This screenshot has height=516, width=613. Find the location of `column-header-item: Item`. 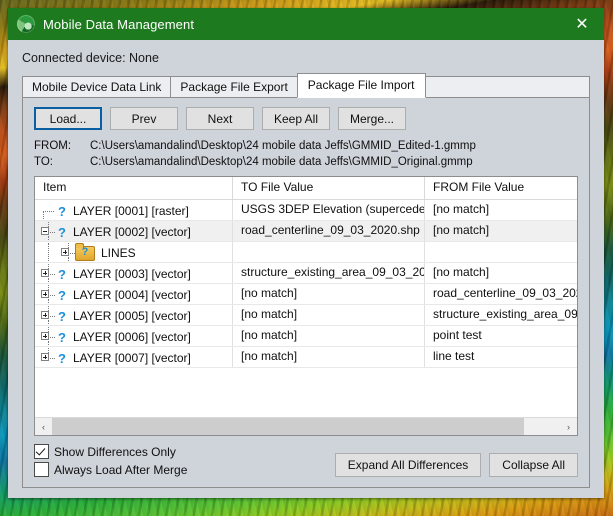

column-header-item: Item is located at coordinates (134, 188).